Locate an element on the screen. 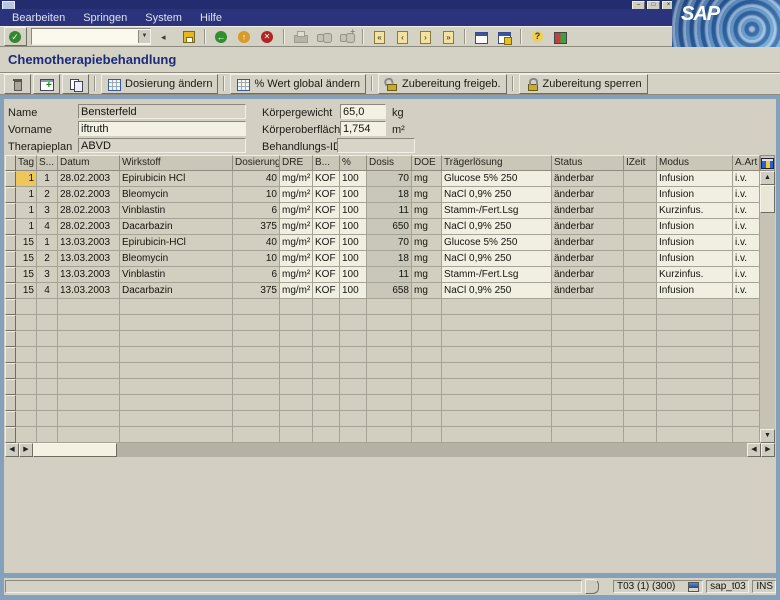 This screenshot has width=780, height=600. cell-modus: Kurzinfus. is located at coordinates (695, 211).